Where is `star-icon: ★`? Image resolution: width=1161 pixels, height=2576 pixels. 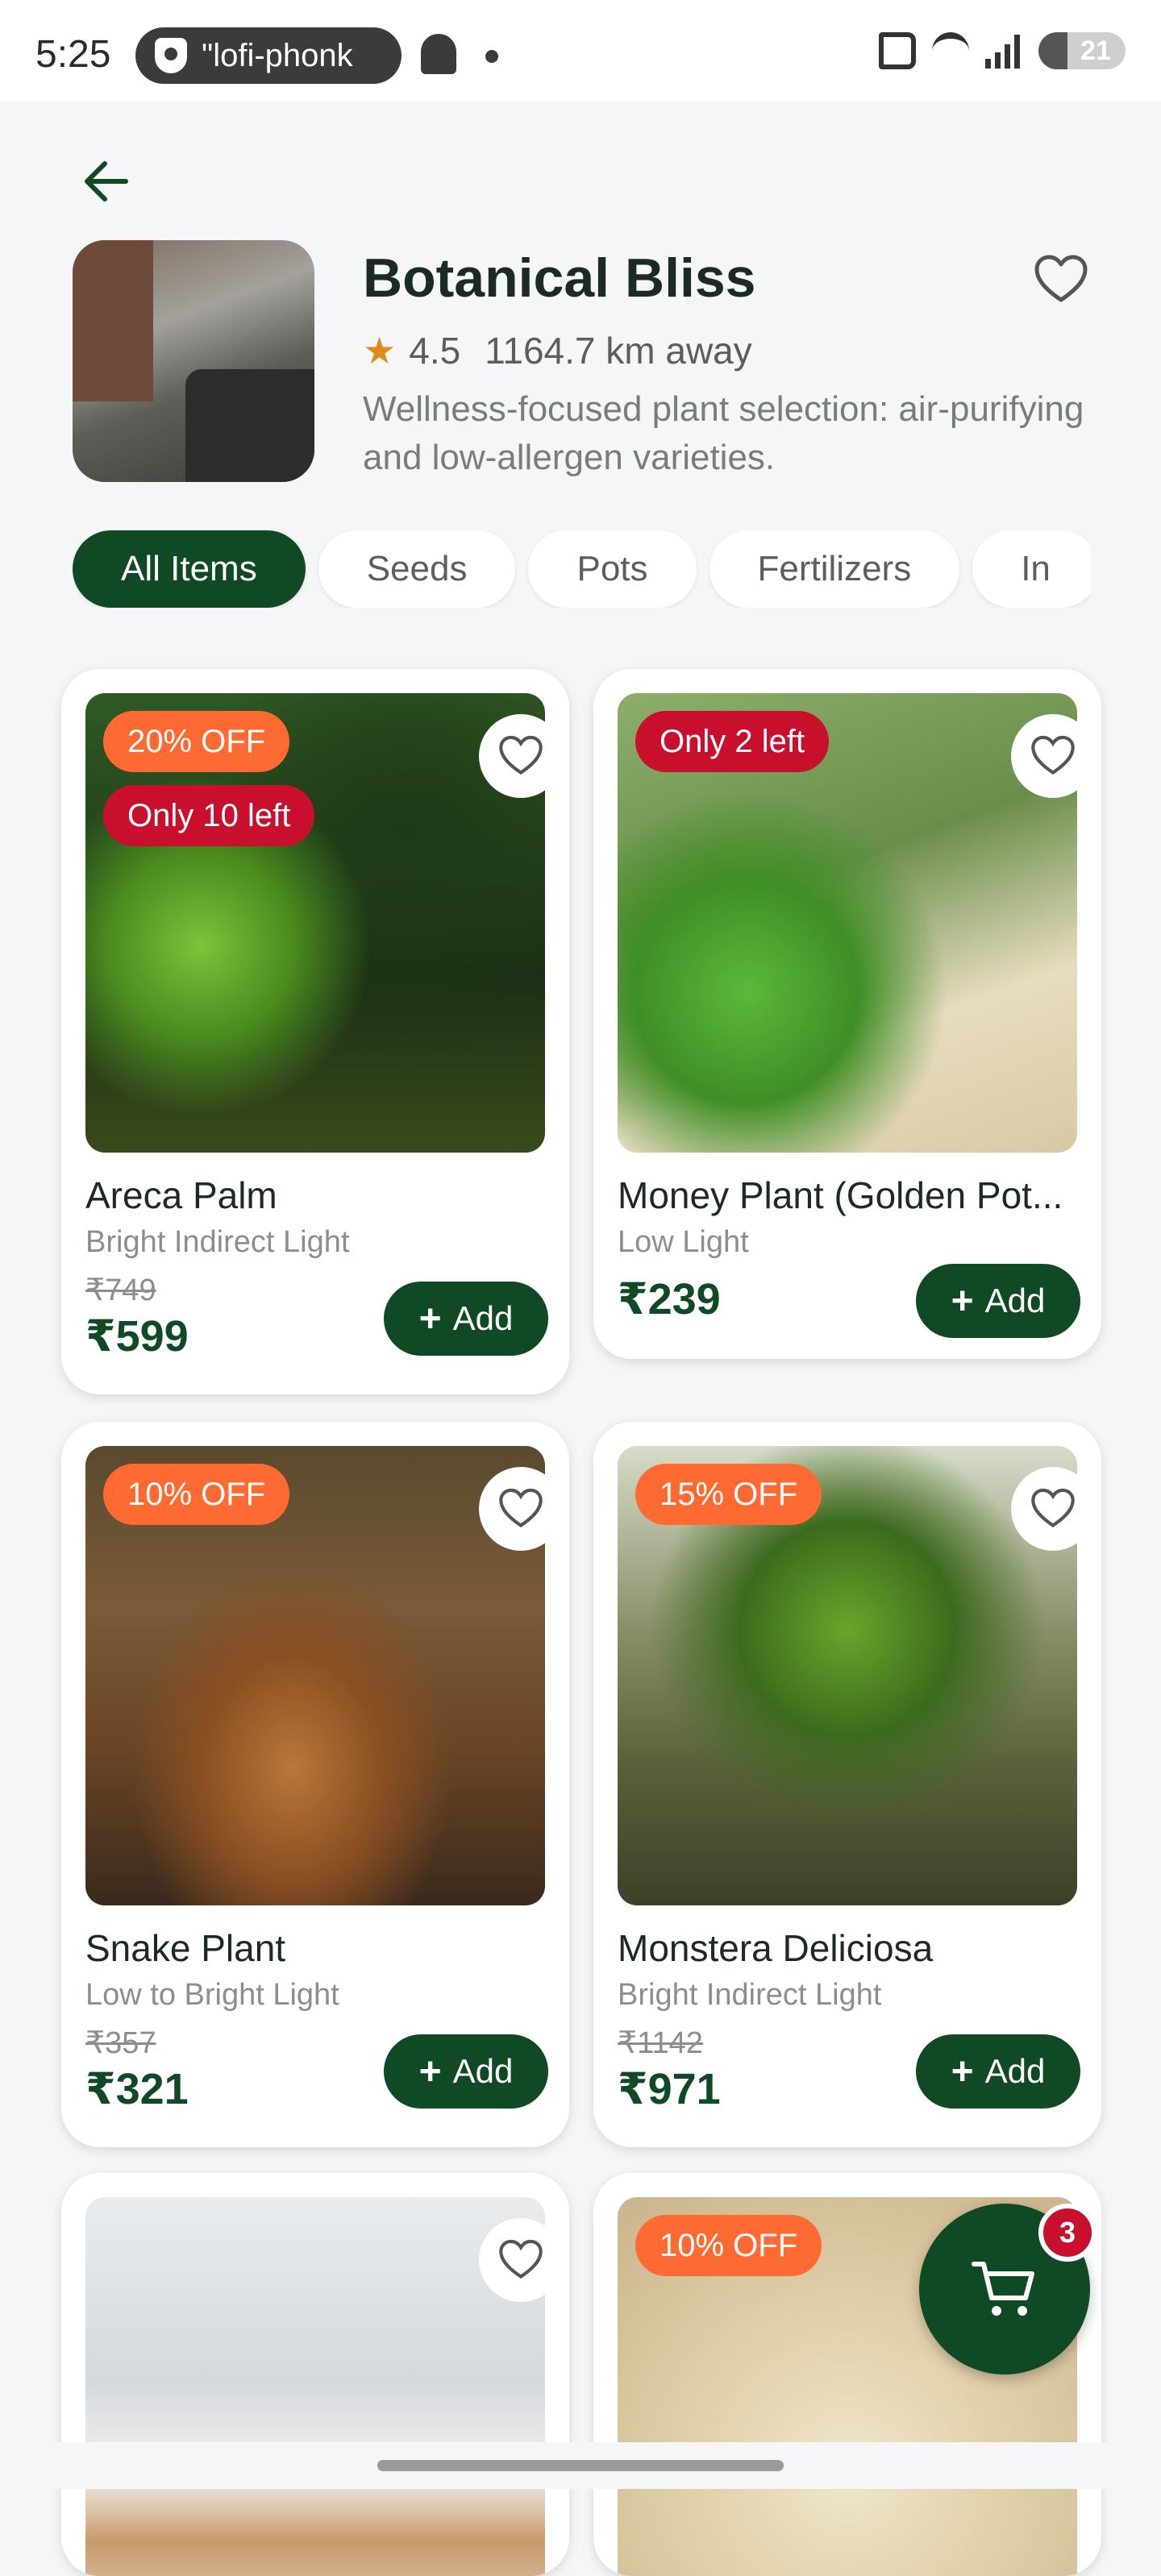
star-icon: ★ is located at coordinates (380, 351).